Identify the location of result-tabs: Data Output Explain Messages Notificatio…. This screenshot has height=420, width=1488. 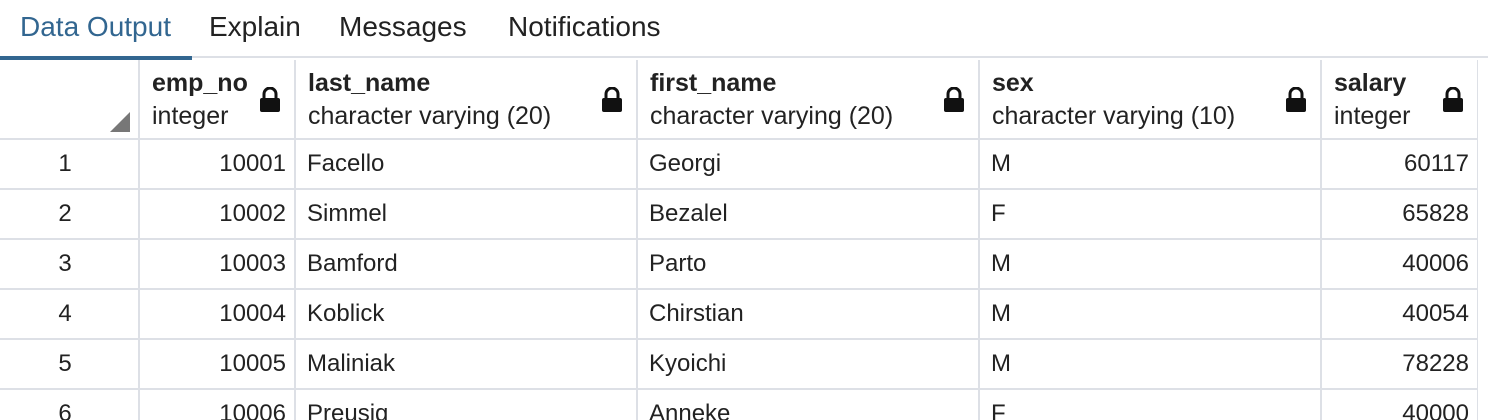
(744, 30).